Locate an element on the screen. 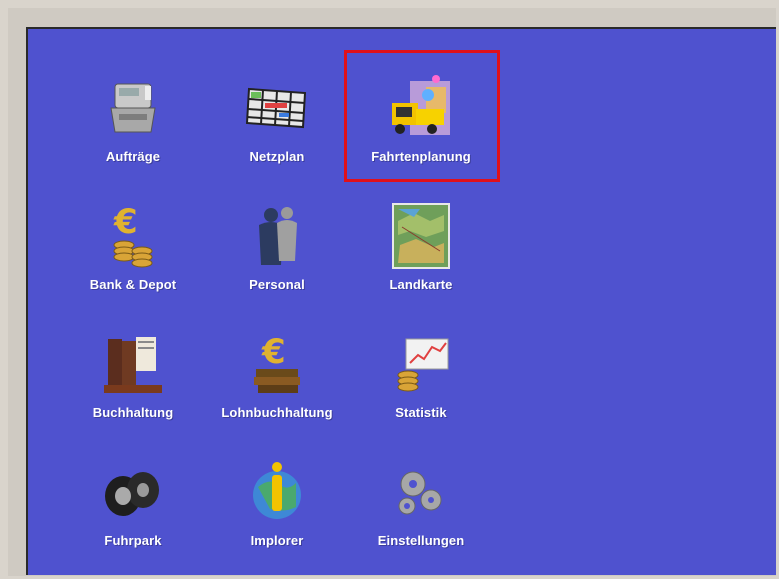 This screenshot has width=779, height=579. menu-item-buchhaltung: Buchhaltung is located at coordinates (133, 385).